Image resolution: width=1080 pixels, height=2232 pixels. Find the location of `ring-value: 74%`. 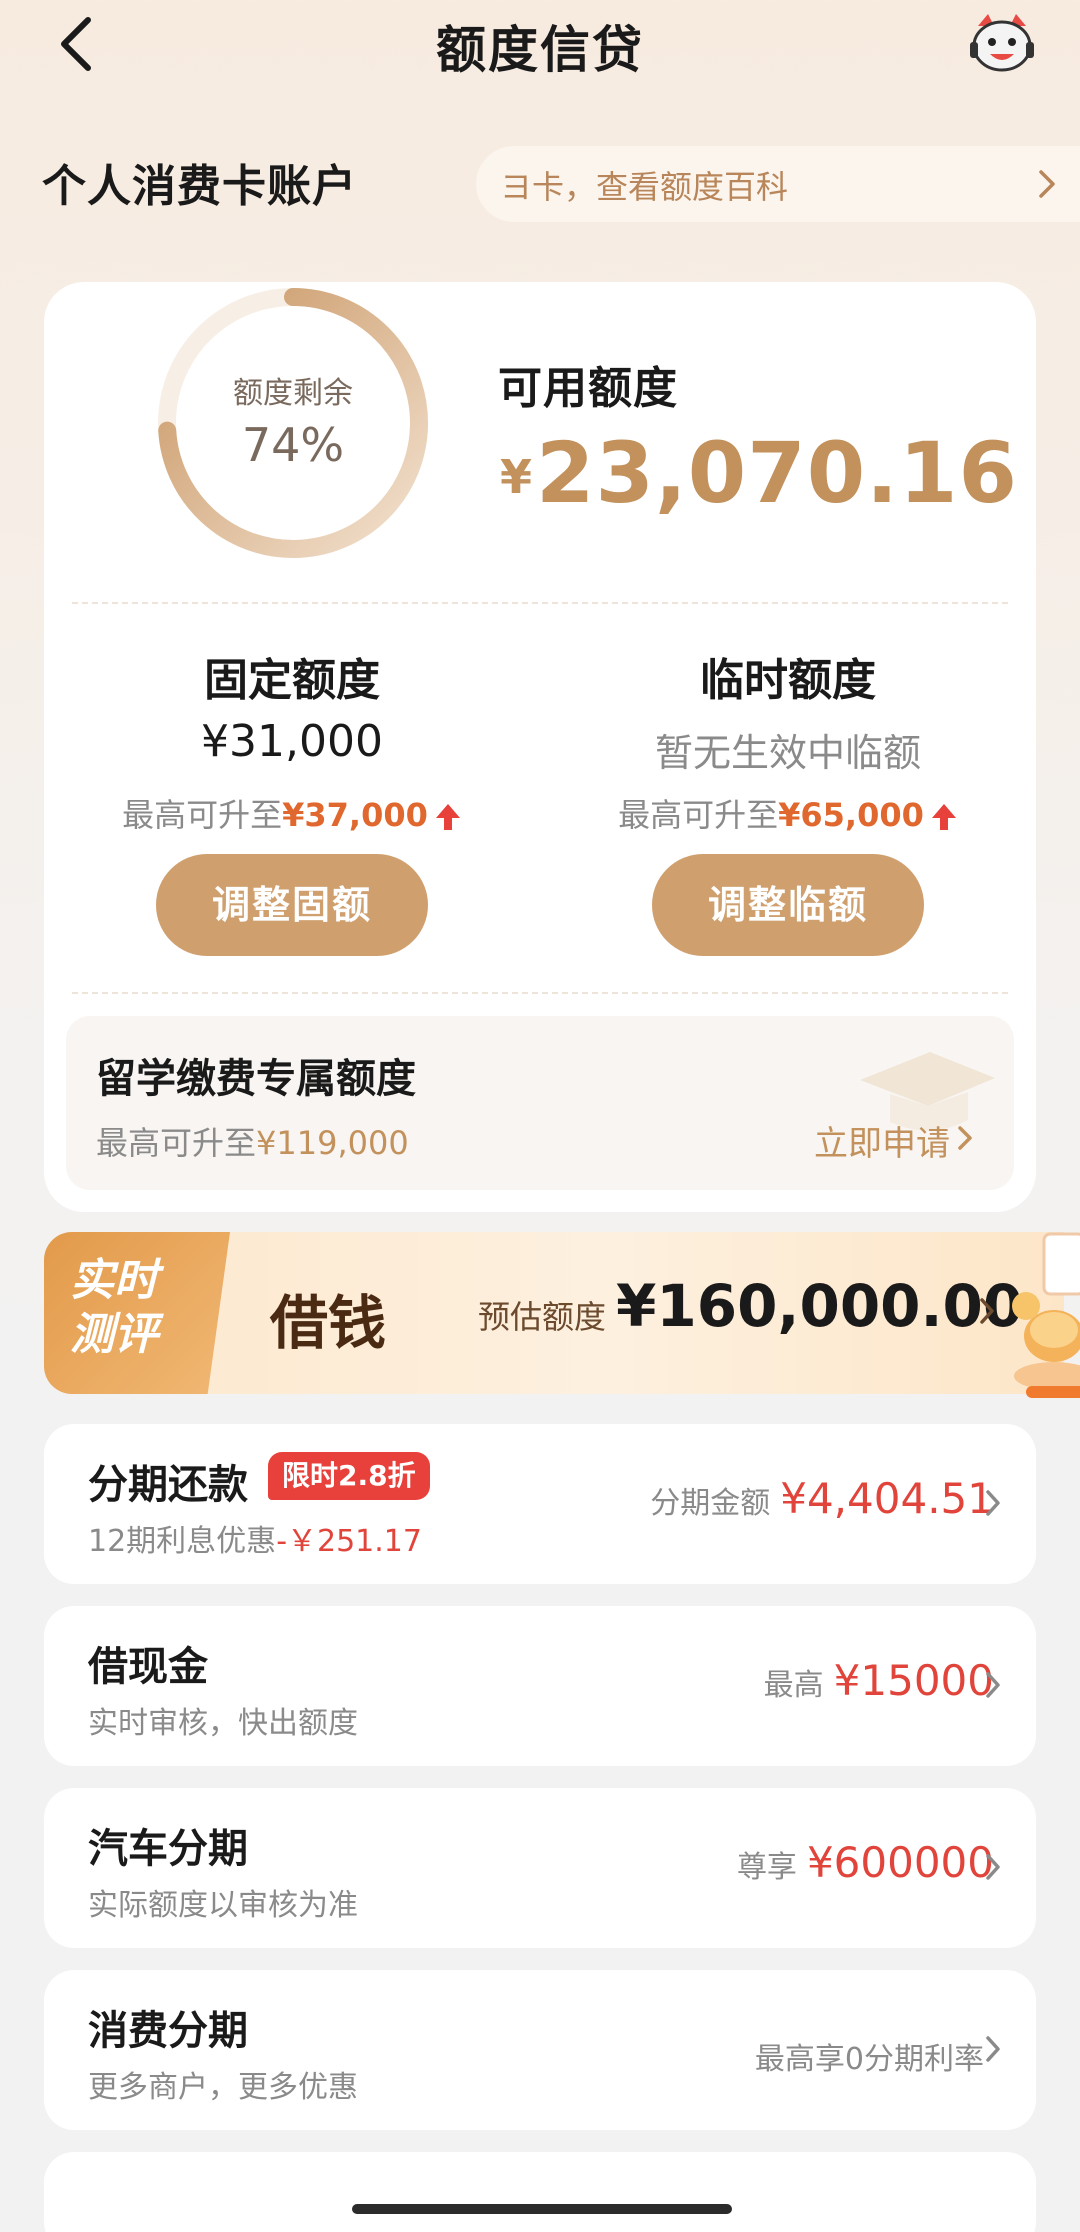

ring-value: 74% is located at coordinates (293, 445).